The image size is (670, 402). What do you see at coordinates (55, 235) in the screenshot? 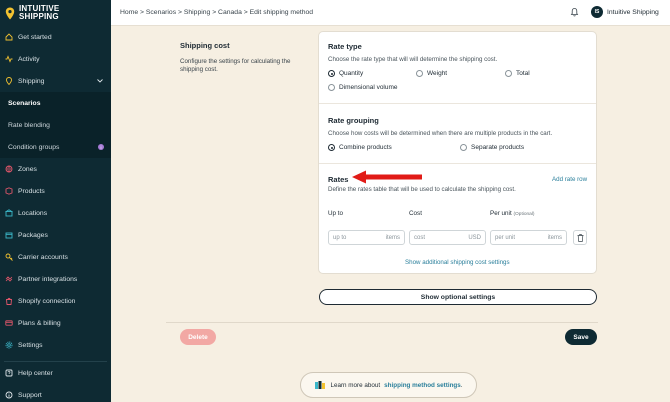
I see `sidebar-item-packages: Packages` at bounding box center [55, 235].